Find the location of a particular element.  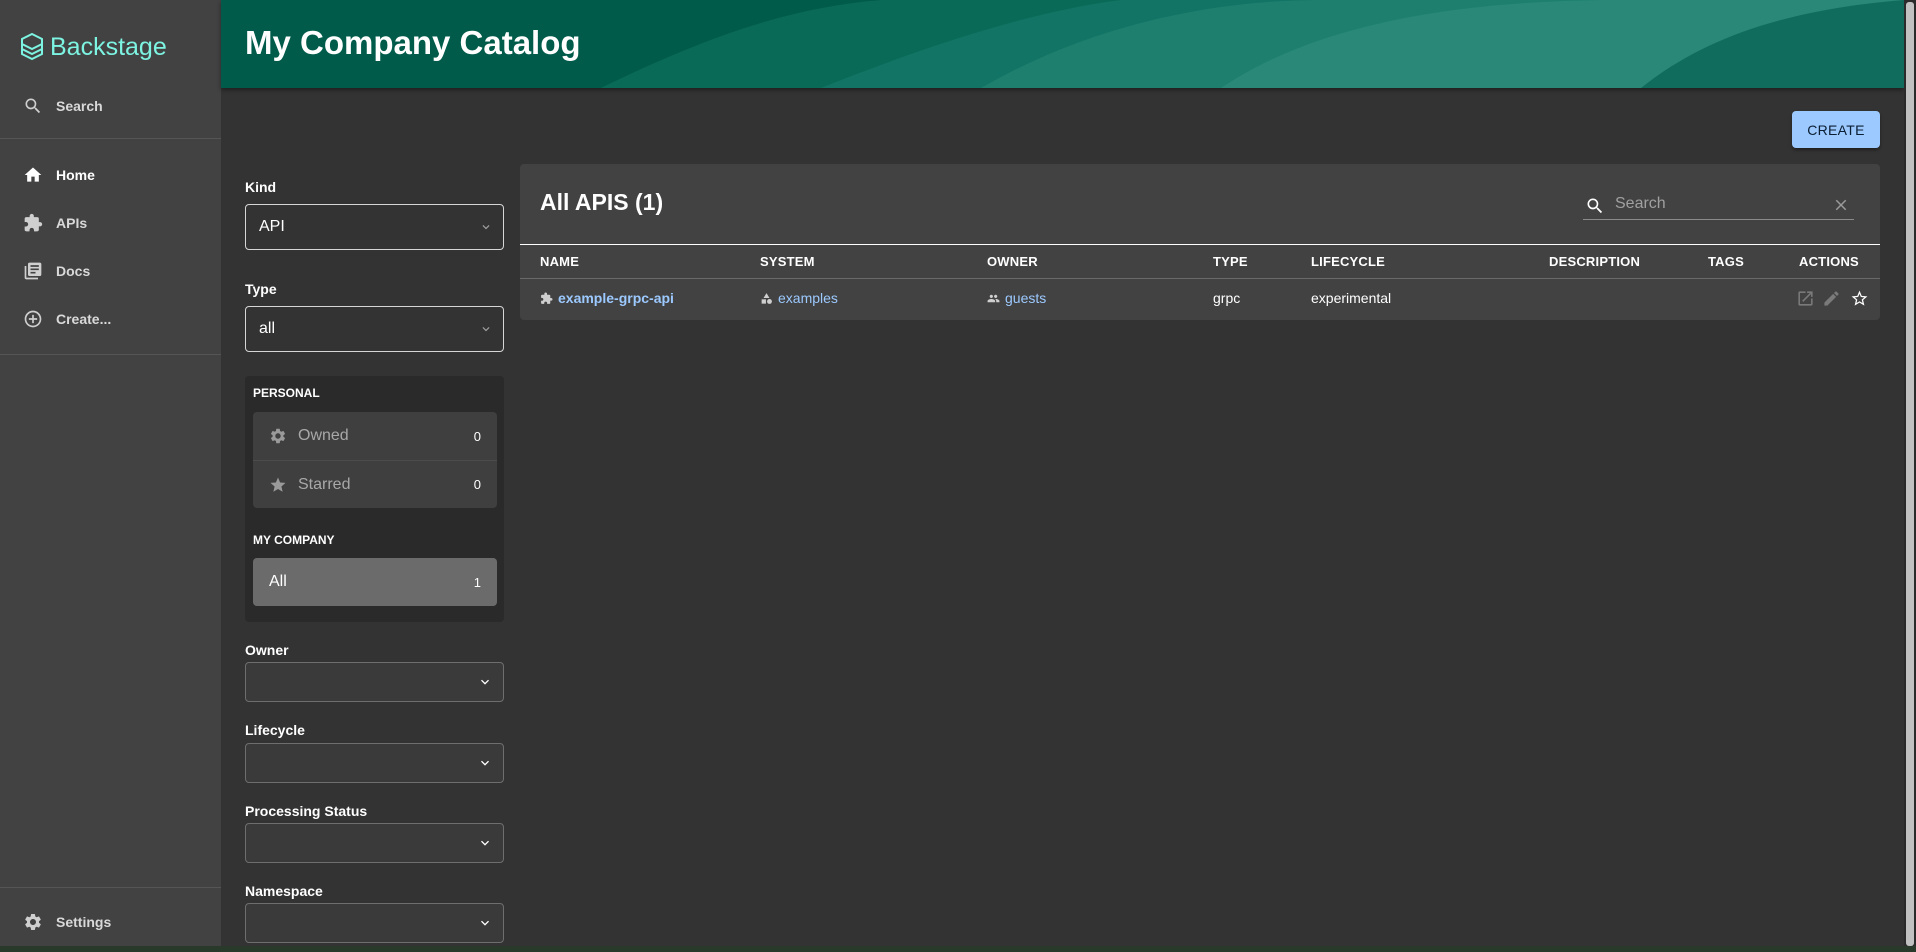

star-icon is located at coordinates (278, 484).